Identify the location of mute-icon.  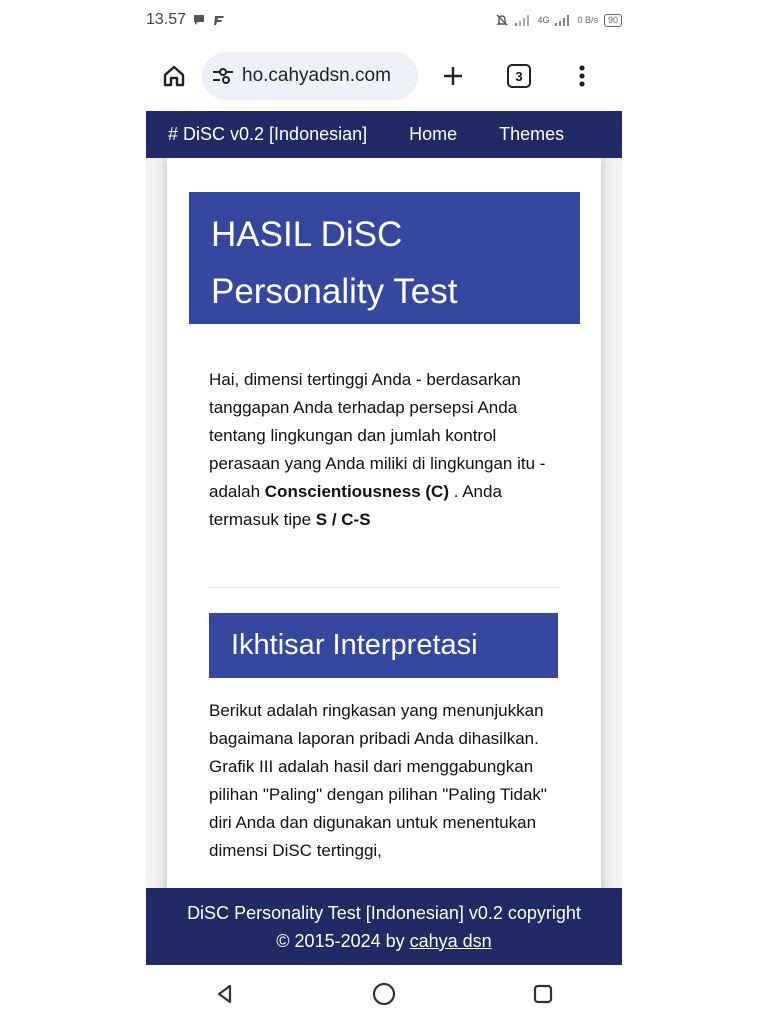
(502, 20).